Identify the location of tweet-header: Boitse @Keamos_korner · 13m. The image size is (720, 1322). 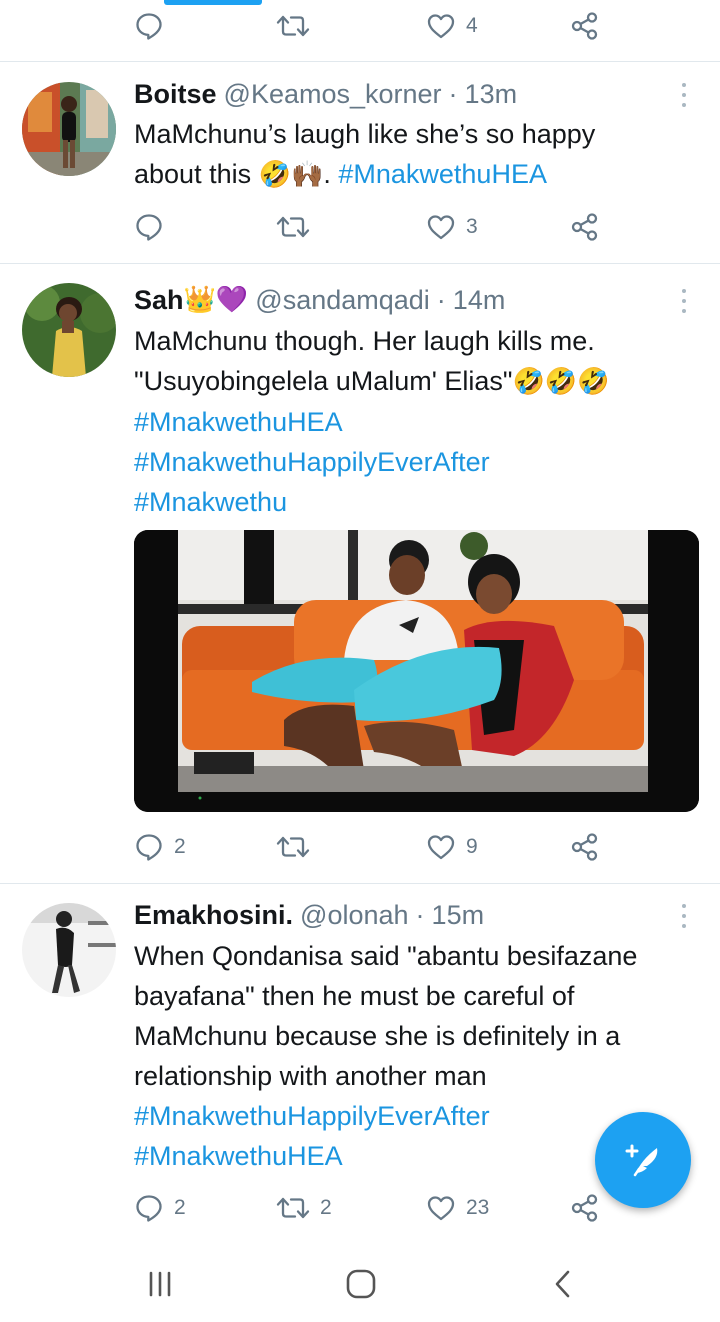
(325, 94).